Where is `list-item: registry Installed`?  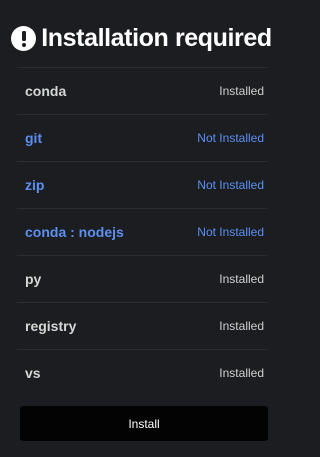
list-item: registry Installed is located at coordinates (142, 325).